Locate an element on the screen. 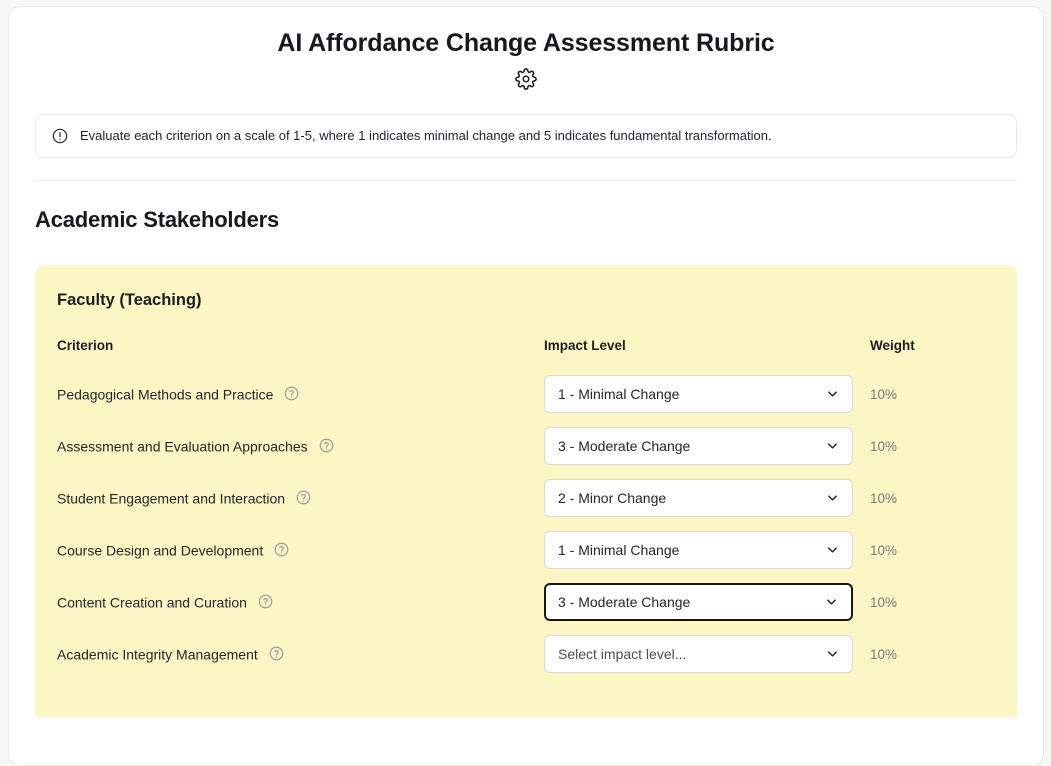 Image resolution: width=1051 pixels, height=766 pixels. gear-icon is located at coordinates (526, 79).